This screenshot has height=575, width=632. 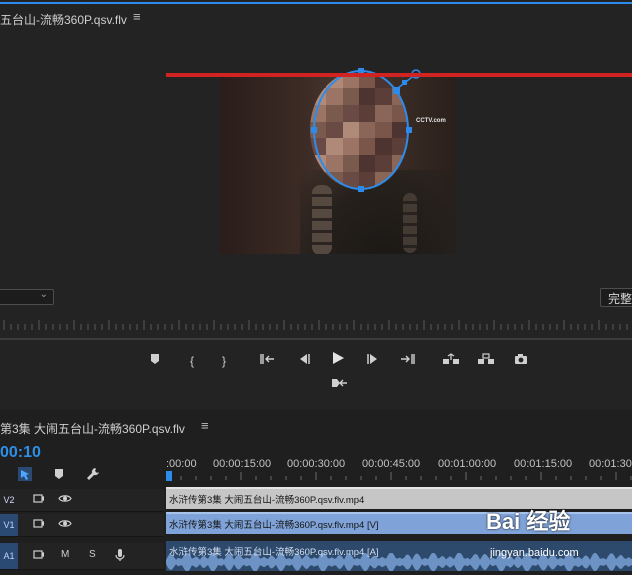 I want to click on track-header-v1: V1, so click(x=82, y=525).